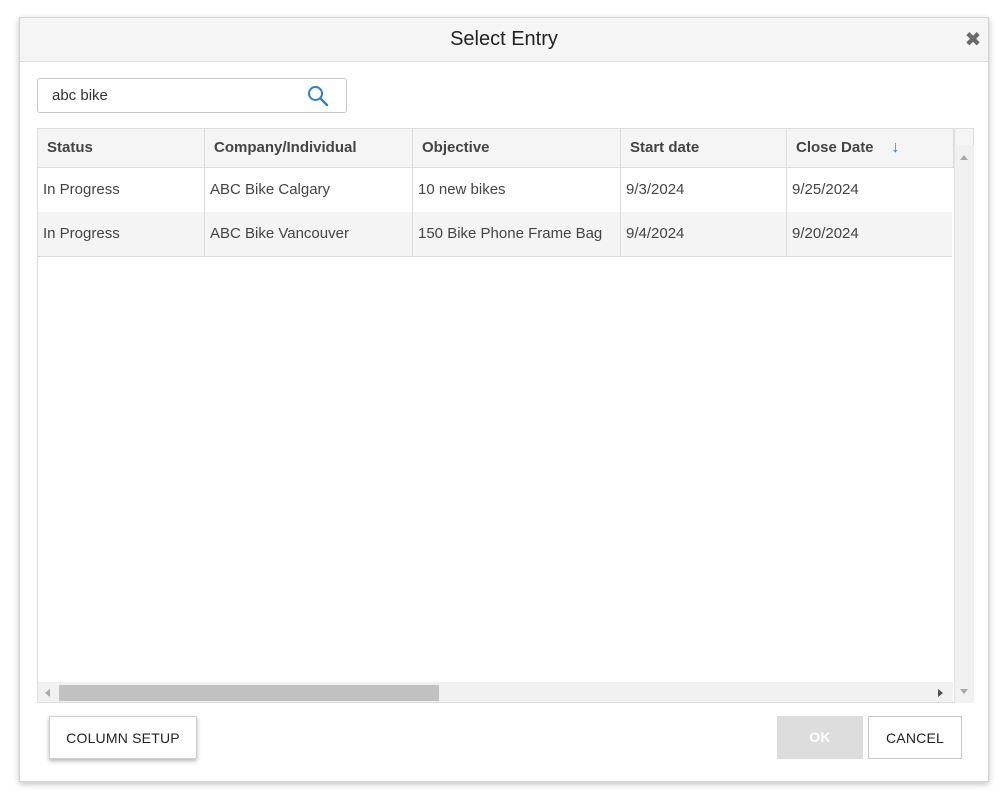  What do you see at coordinates (70, 147) in the screenshot?
I see `column-header-label: Status` at bounding box center [70, 147].